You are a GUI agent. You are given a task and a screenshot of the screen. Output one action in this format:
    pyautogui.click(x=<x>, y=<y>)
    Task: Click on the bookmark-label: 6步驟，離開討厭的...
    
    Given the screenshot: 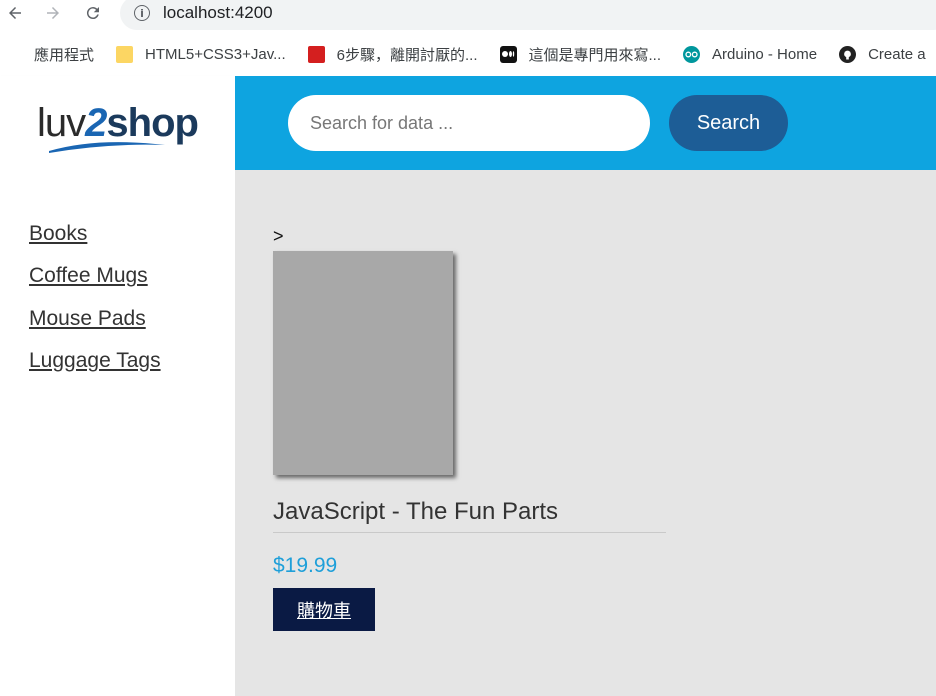 What is the action you would take?
    pyautogui.click(x=407, y=55)
    